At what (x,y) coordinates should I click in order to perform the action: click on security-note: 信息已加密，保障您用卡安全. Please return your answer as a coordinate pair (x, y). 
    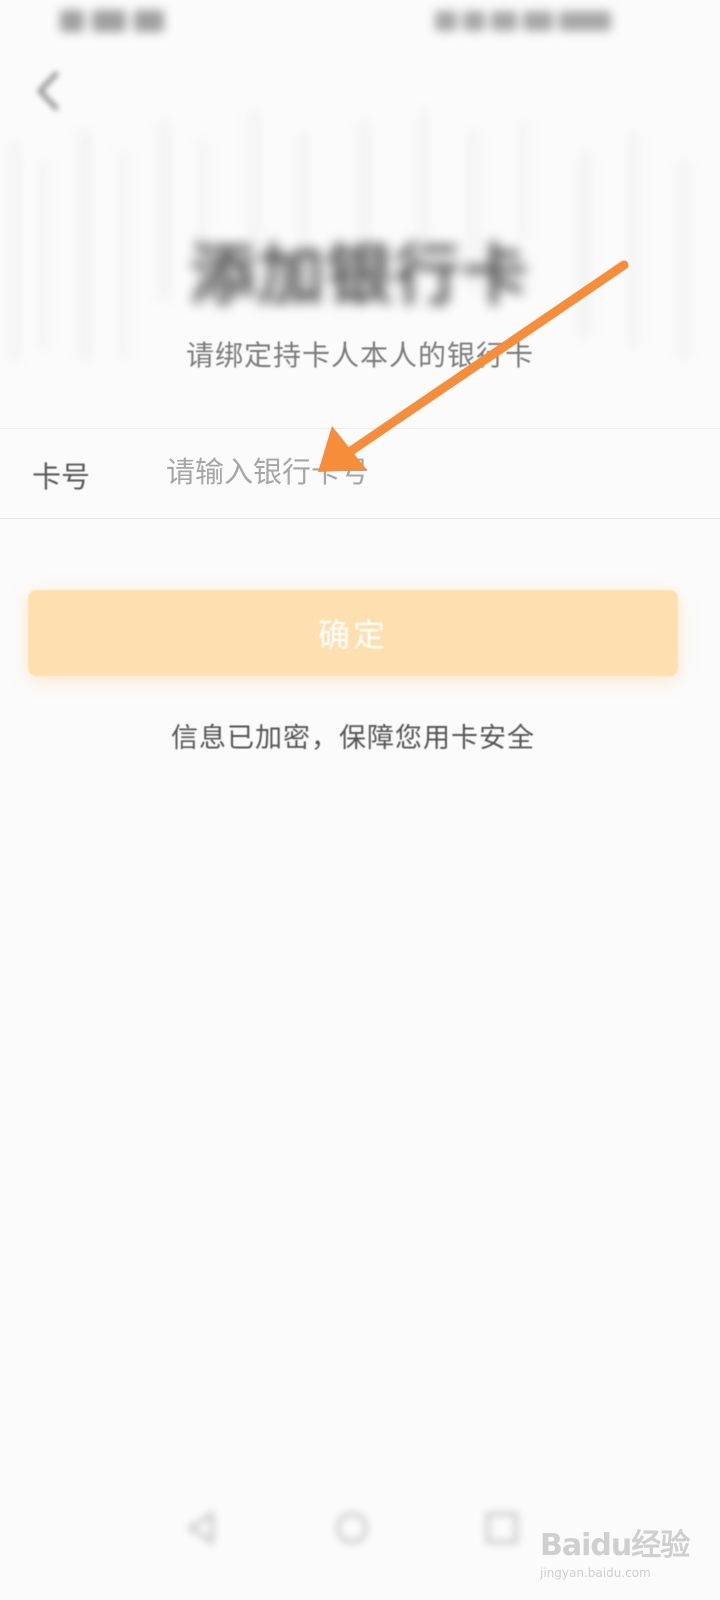
    Looking at the image, I should click on (353, 738).